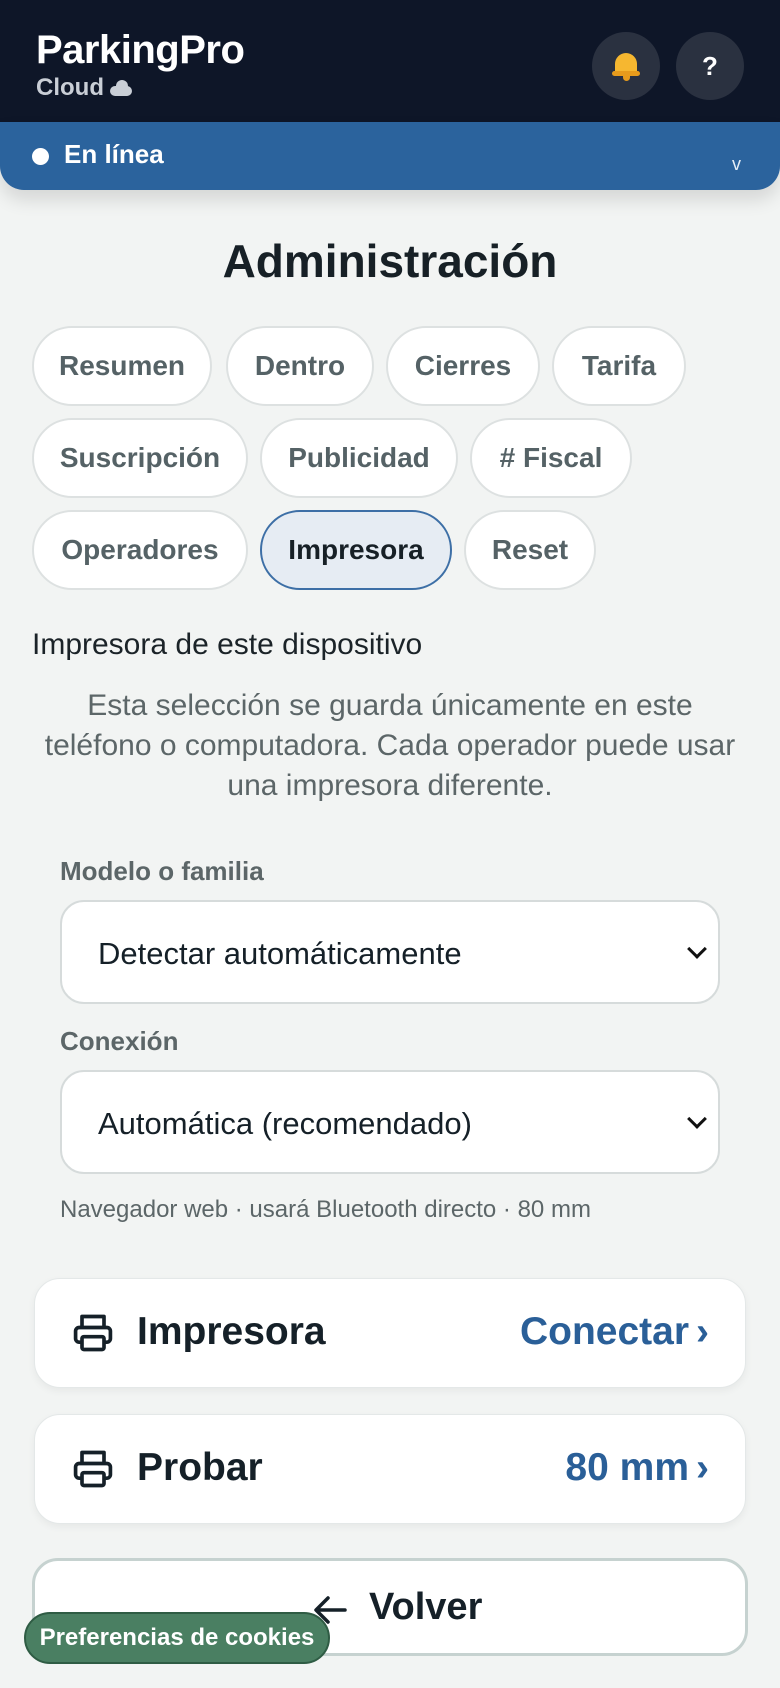 The image size is (780, 1688). I want to click on brand: ParkingPro Cloud, so click(140, 65).